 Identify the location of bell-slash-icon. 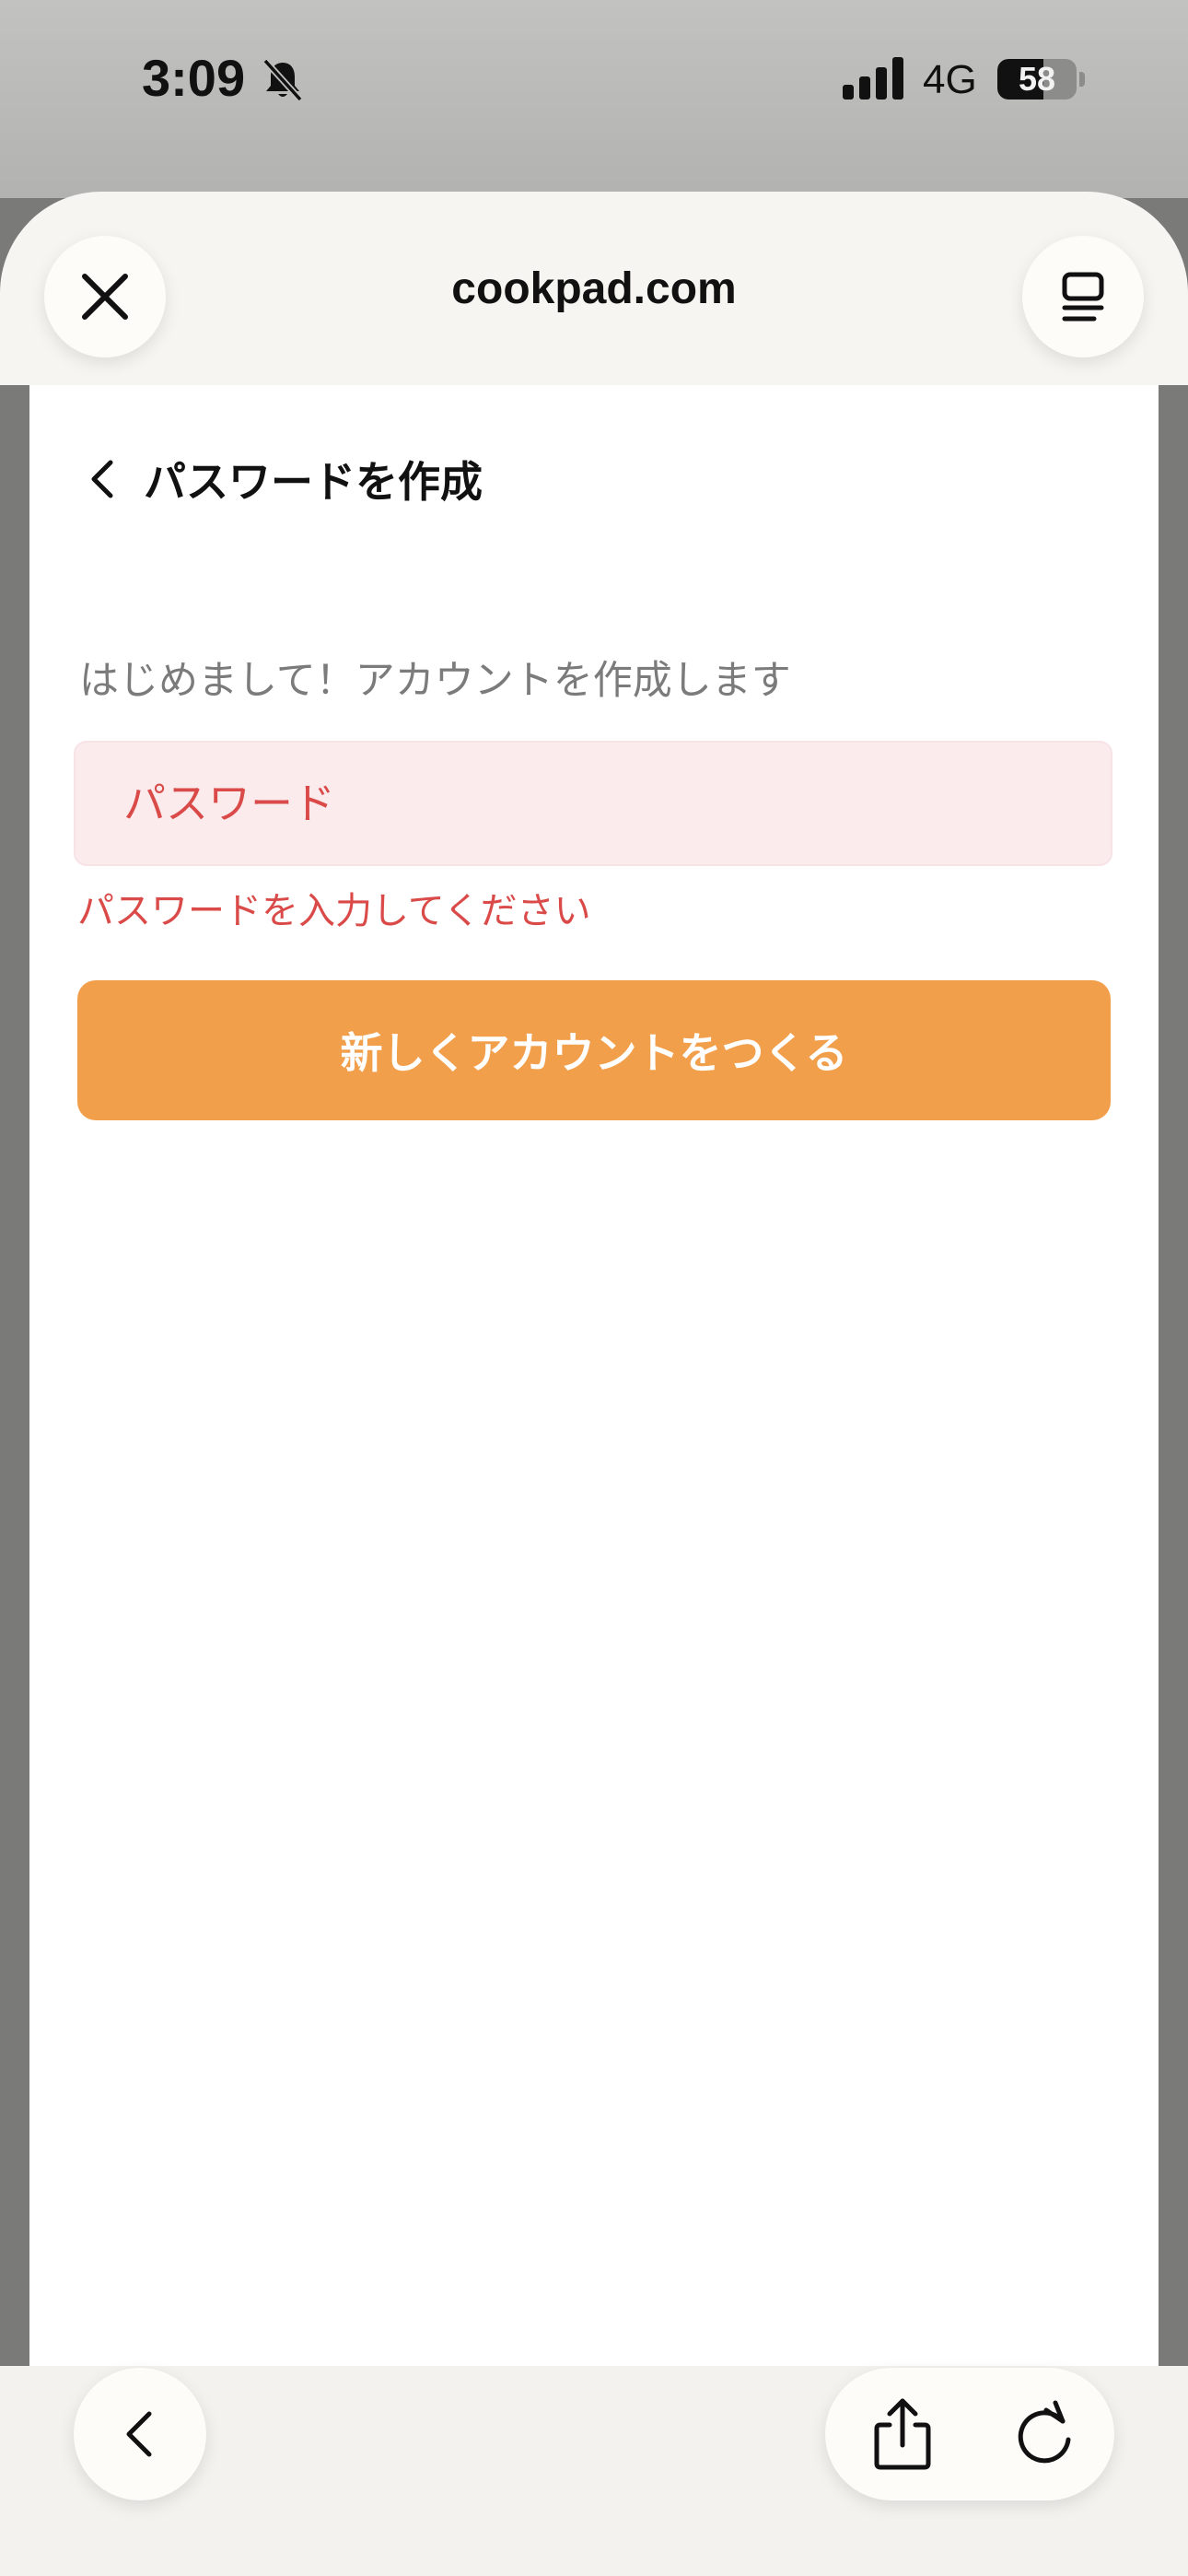
(282, 80).